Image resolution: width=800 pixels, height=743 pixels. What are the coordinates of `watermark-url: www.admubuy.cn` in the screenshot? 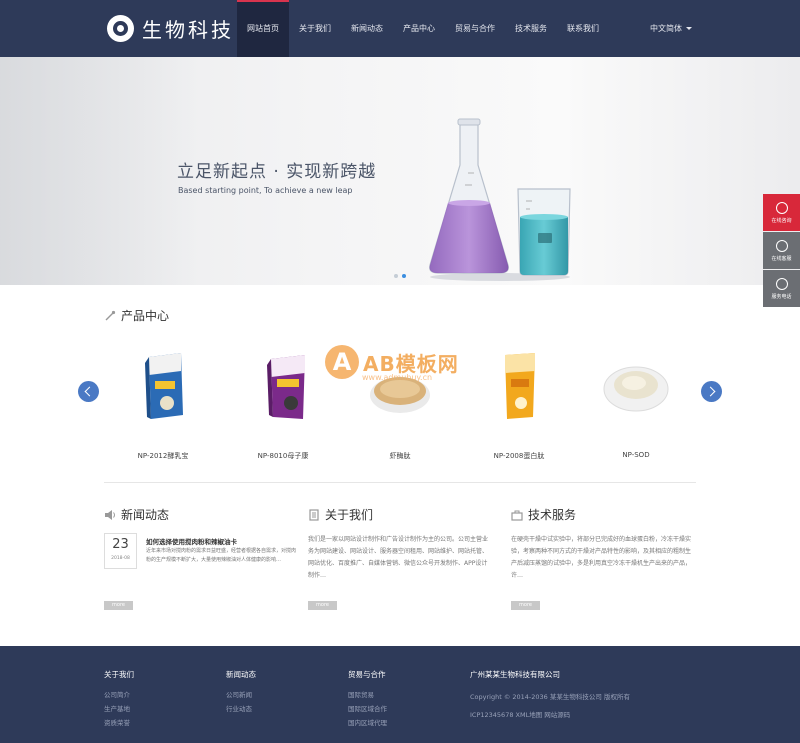 It's located at (397, 377).